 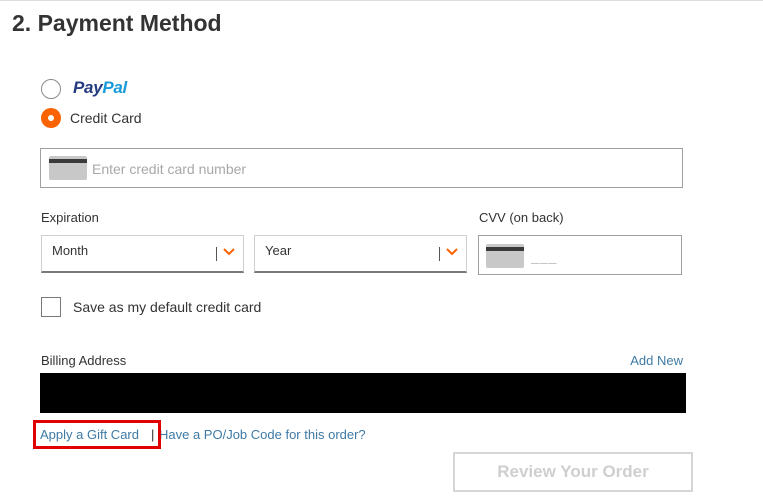 I want to click on cvv-label: CVV (on back), so click(x=521, y=217).